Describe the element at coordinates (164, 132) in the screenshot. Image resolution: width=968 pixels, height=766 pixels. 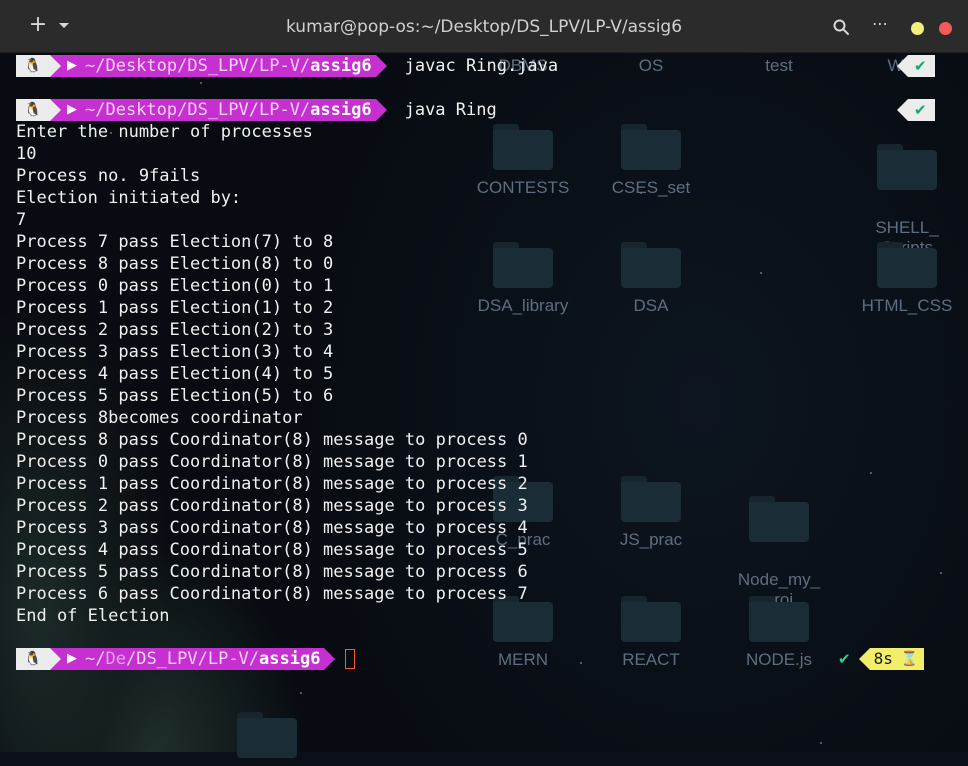
I see `output-line: Enter the number of processes` at that location.